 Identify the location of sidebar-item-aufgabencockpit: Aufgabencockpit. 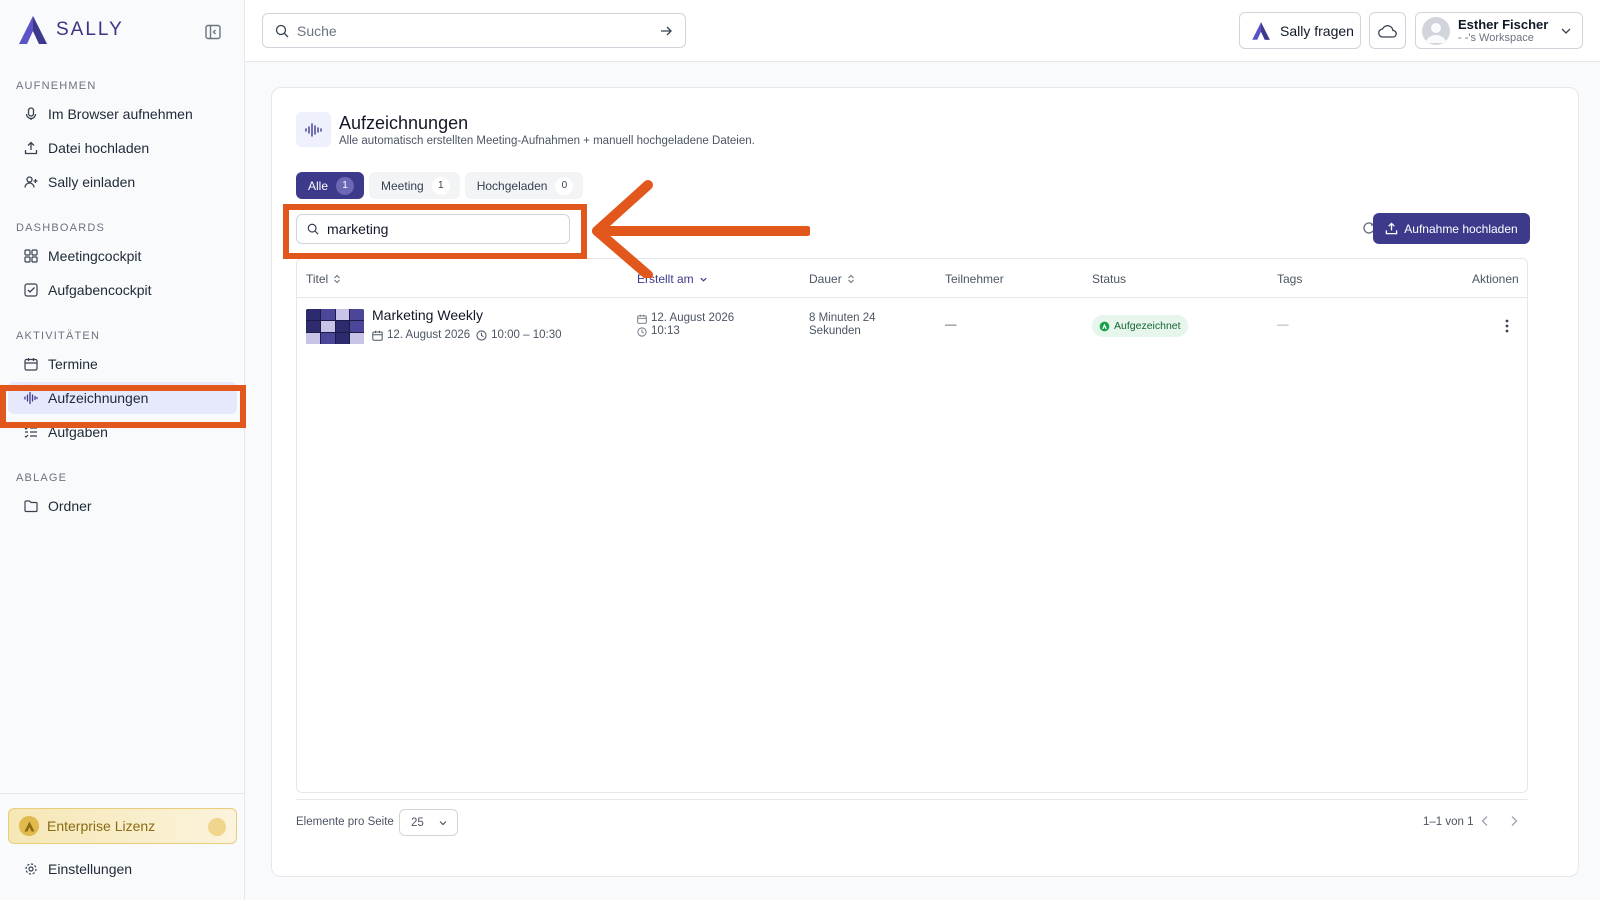
(122, 290).